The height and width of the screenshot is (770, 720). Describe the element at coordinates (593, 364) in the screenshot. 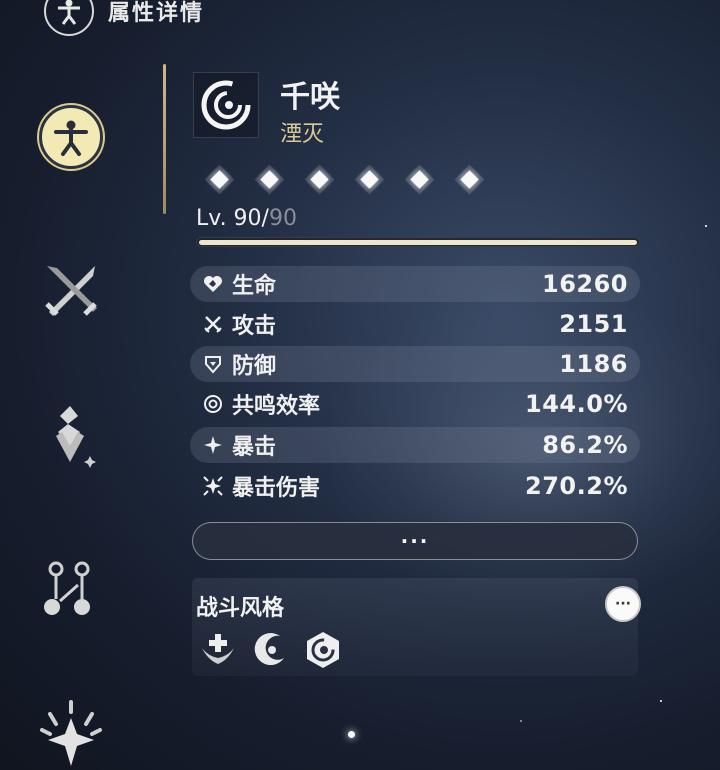

I see `stat-value: 1186` at that location.